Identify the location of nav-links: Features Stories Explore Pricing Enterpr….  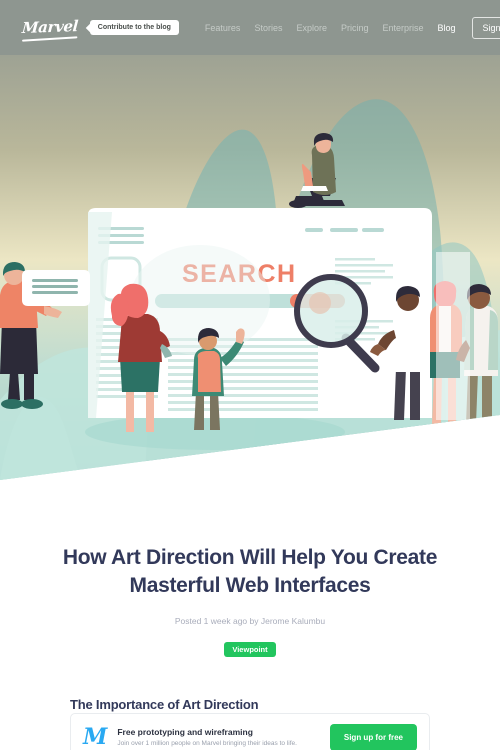
(330, 28).